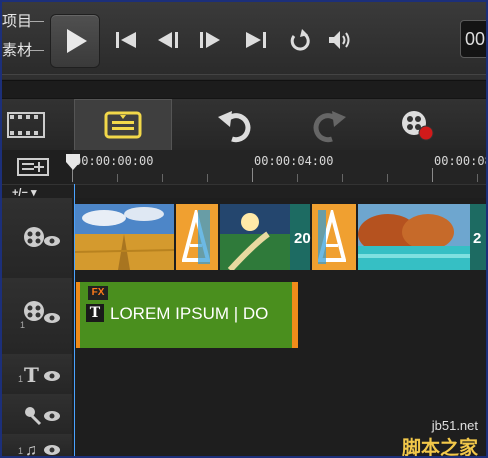  What do you see at coordinates (42, 416) in the screenshot?
I see `microphone-icon` at bounding box center [42, 416].